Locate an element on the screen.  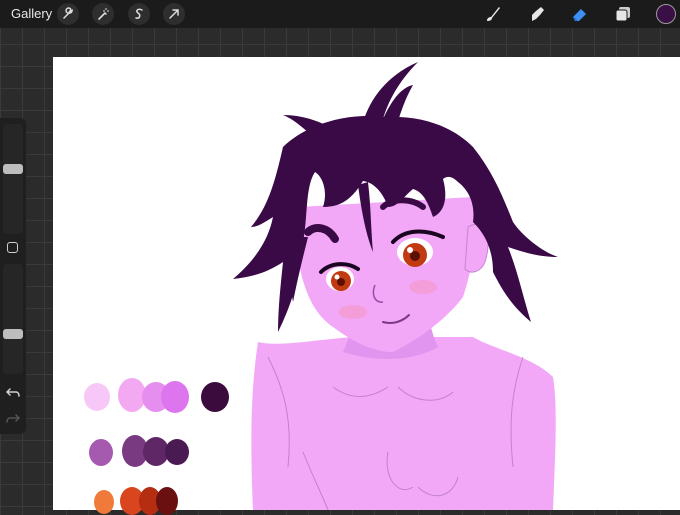
modify-square-icon is located at coordinates (12, 247).